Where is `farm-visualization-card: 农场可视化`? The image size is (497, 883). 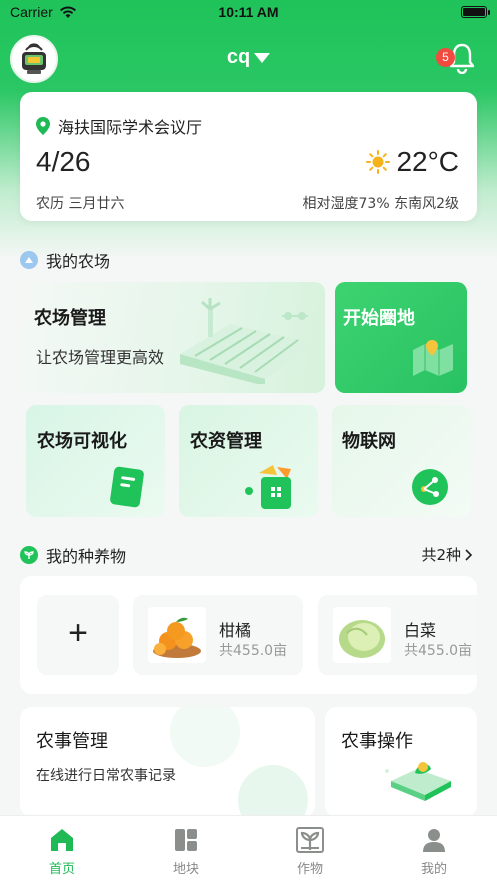 farm-visualization-card: 农场可视化 is located at coordinates (95, 461).